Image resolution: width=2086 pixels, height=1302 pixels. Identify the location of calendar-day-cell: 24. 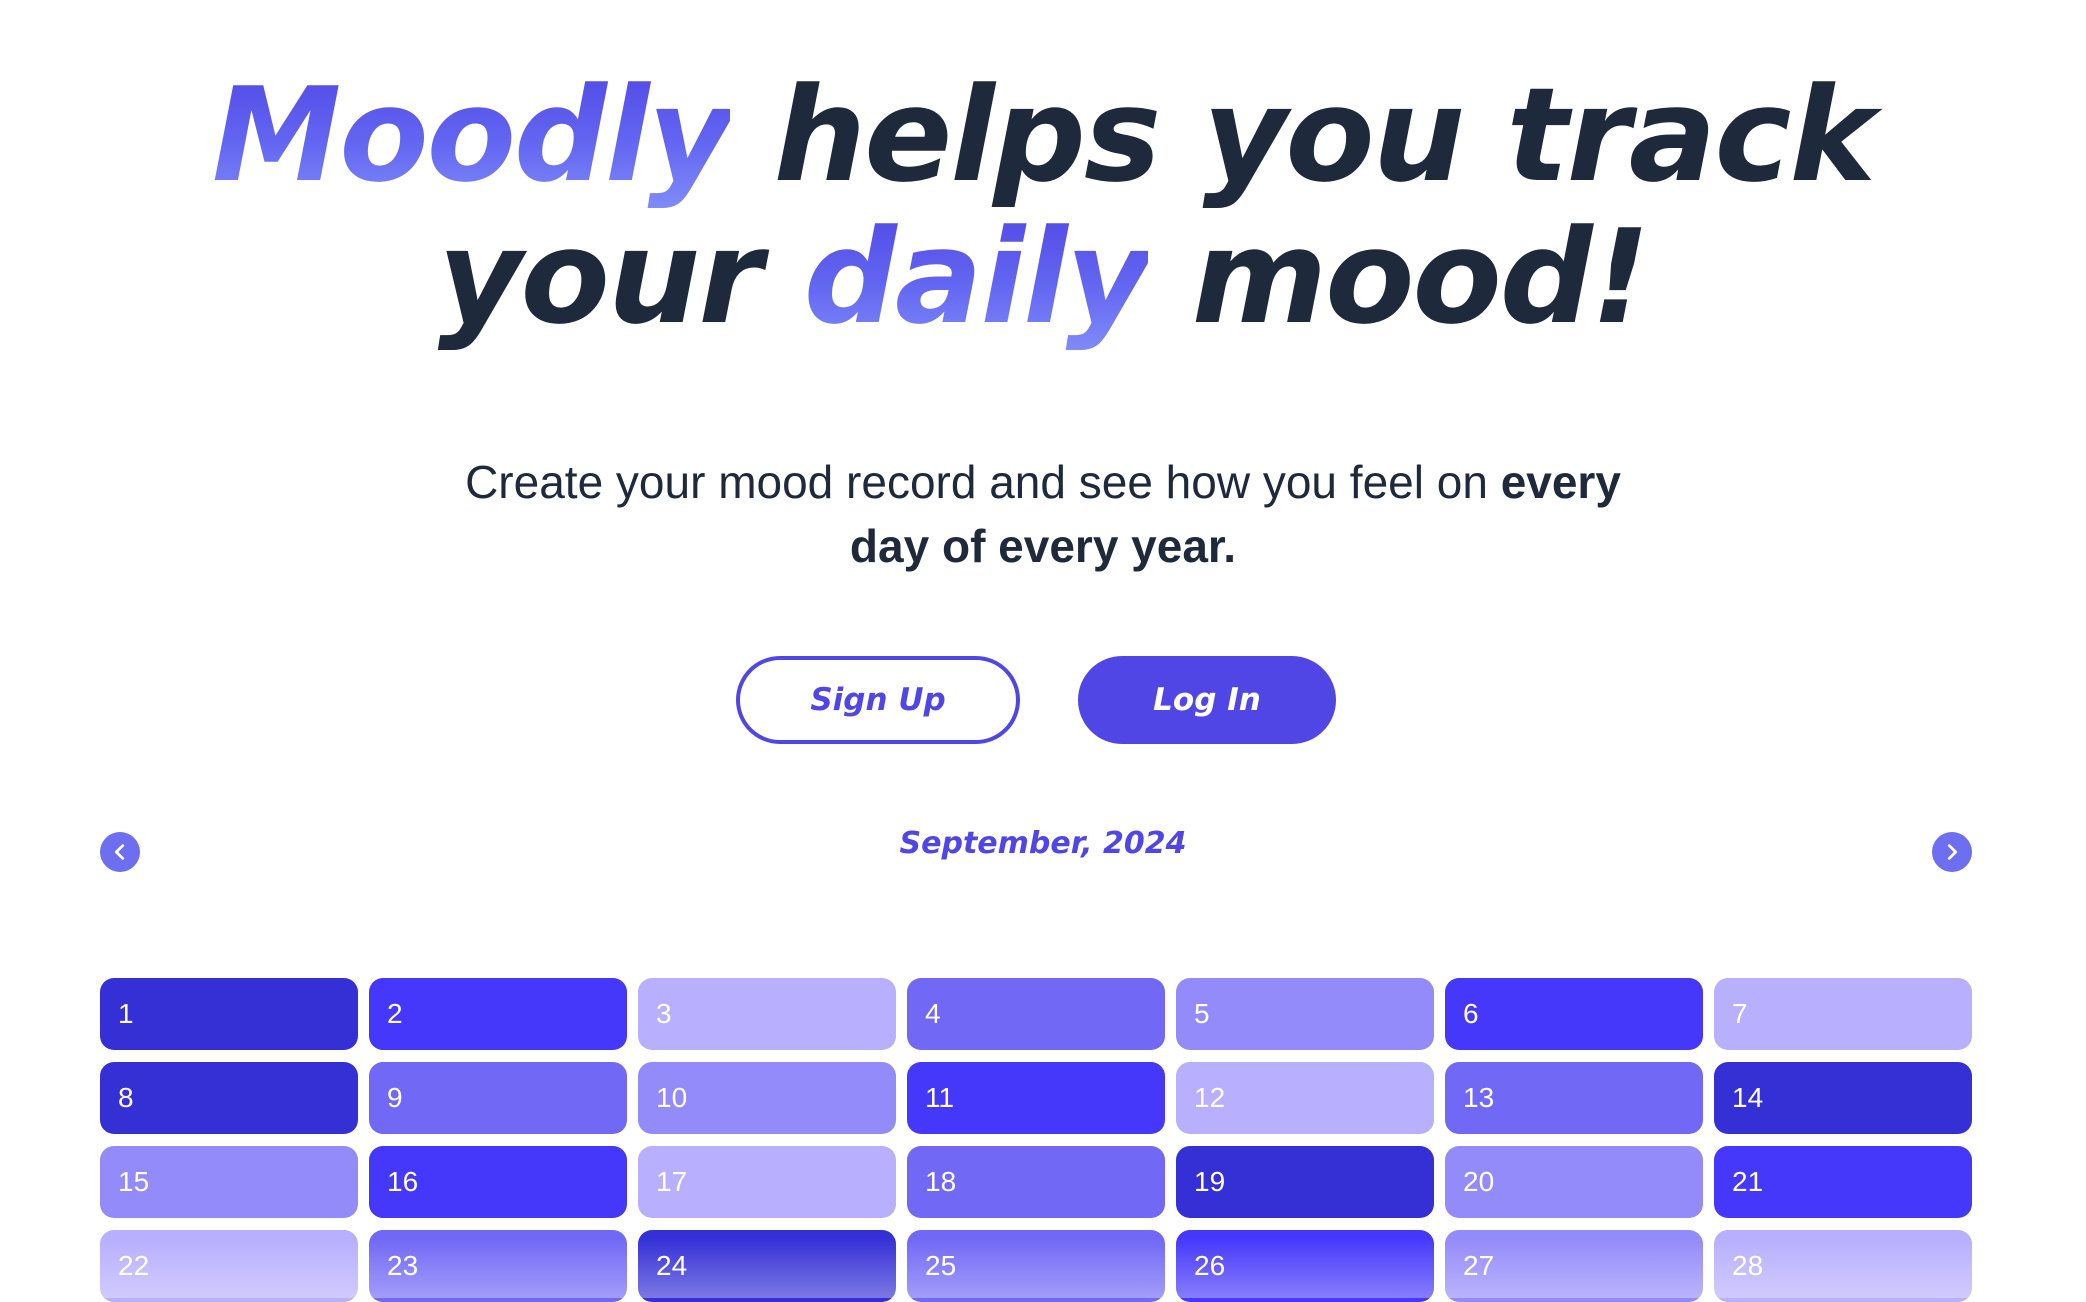
(767, 1266).